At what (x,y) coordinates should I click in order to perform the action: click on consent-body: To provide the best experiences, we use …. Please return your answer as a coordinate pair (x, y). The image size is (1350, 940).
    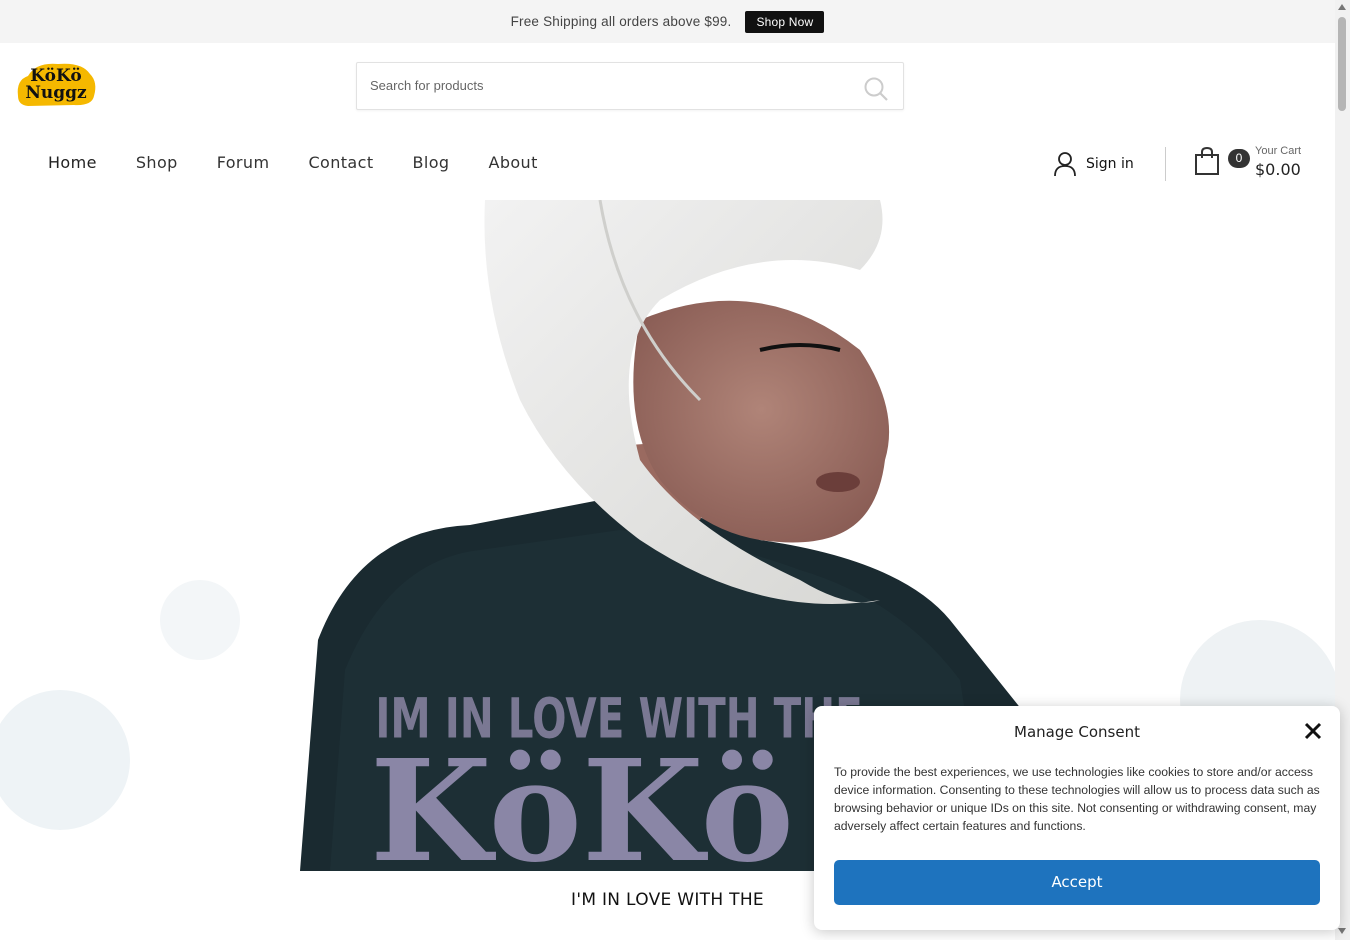
    Looking at the image, I should click on (1077, 799).